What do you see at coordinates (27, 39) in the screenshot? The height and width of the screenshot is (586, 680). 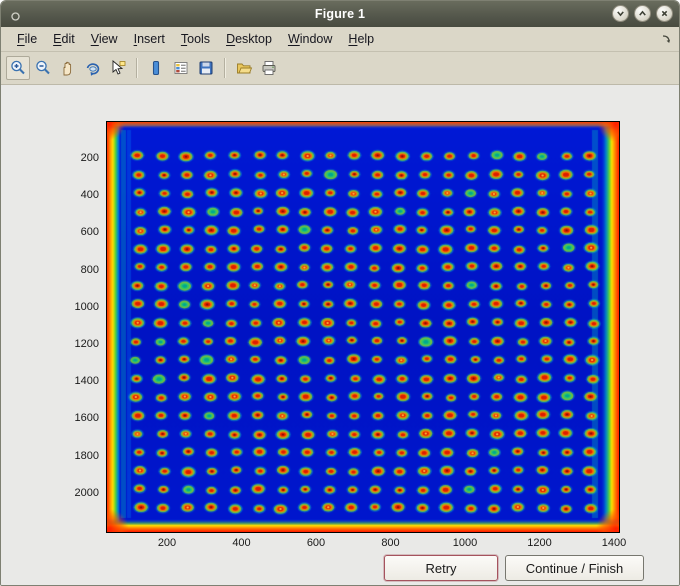 I see `menu-file: File` at bounding box center [27, 39].